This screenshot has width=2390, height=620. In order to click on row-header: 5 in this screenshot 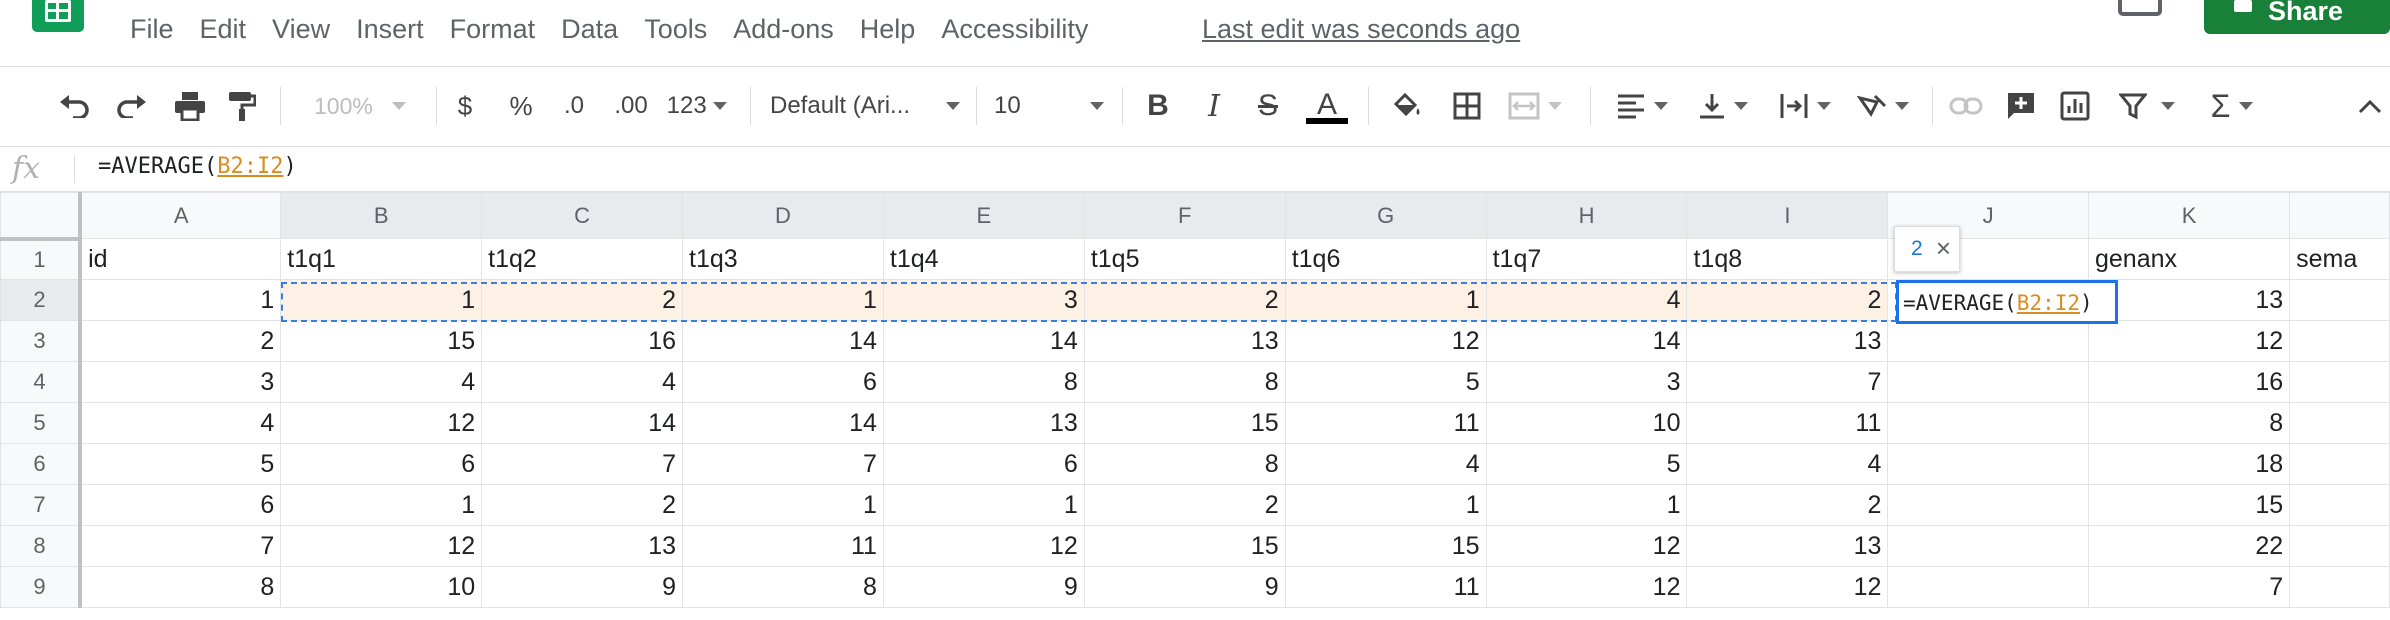, I will do `click(41, 423)`.